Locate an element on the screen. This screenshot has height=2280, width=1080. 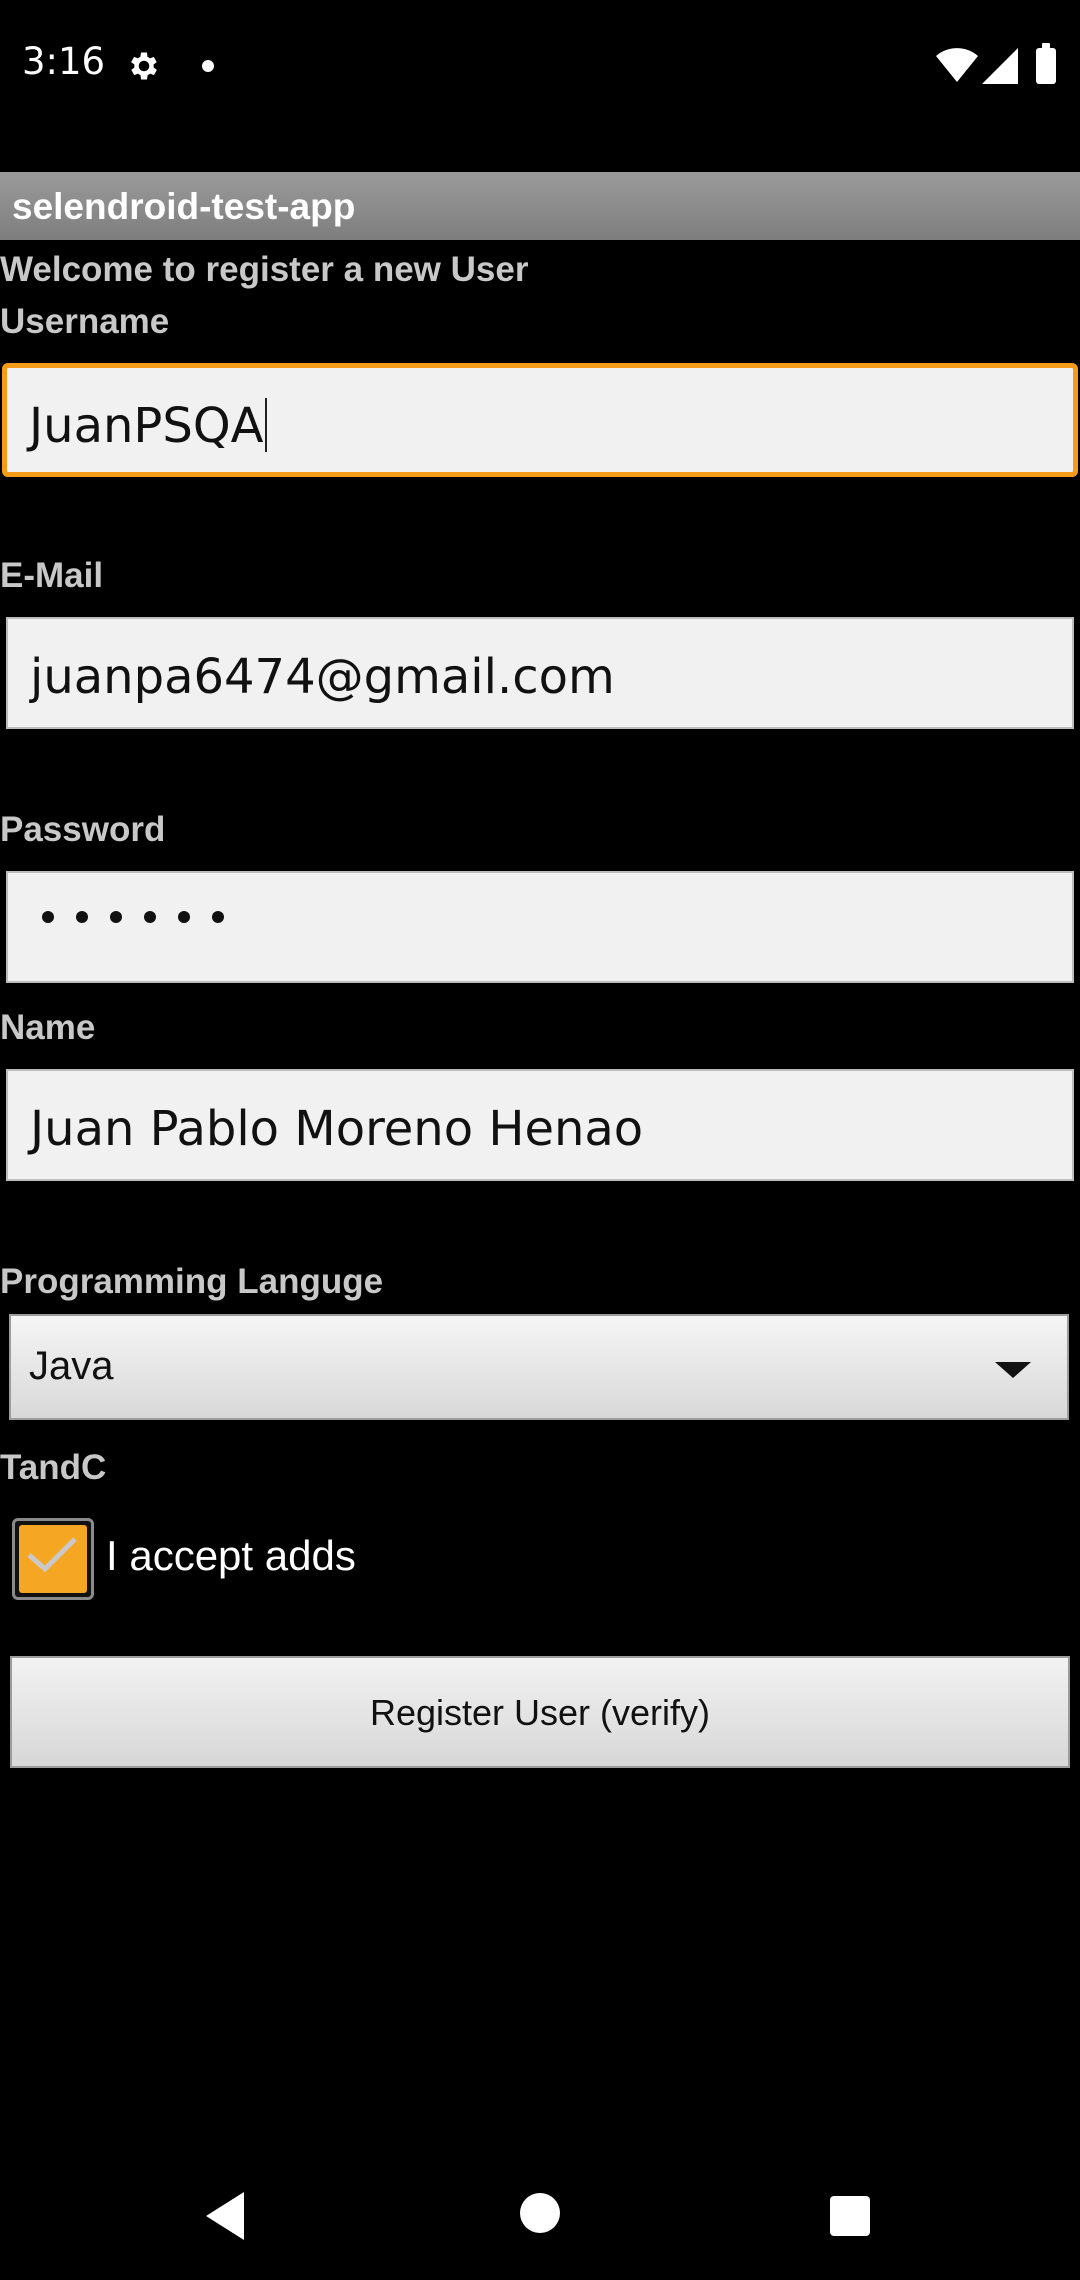
home-icon is located at coordinates (540, 2213).